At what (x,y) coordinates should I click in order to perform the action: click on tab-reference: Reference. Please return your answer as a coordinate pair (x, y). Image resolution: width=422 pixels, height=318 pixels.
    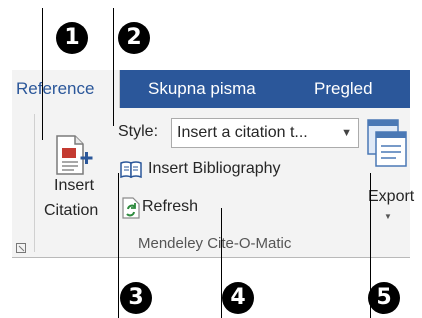
    Looking at the image, I should click on (66, 89).